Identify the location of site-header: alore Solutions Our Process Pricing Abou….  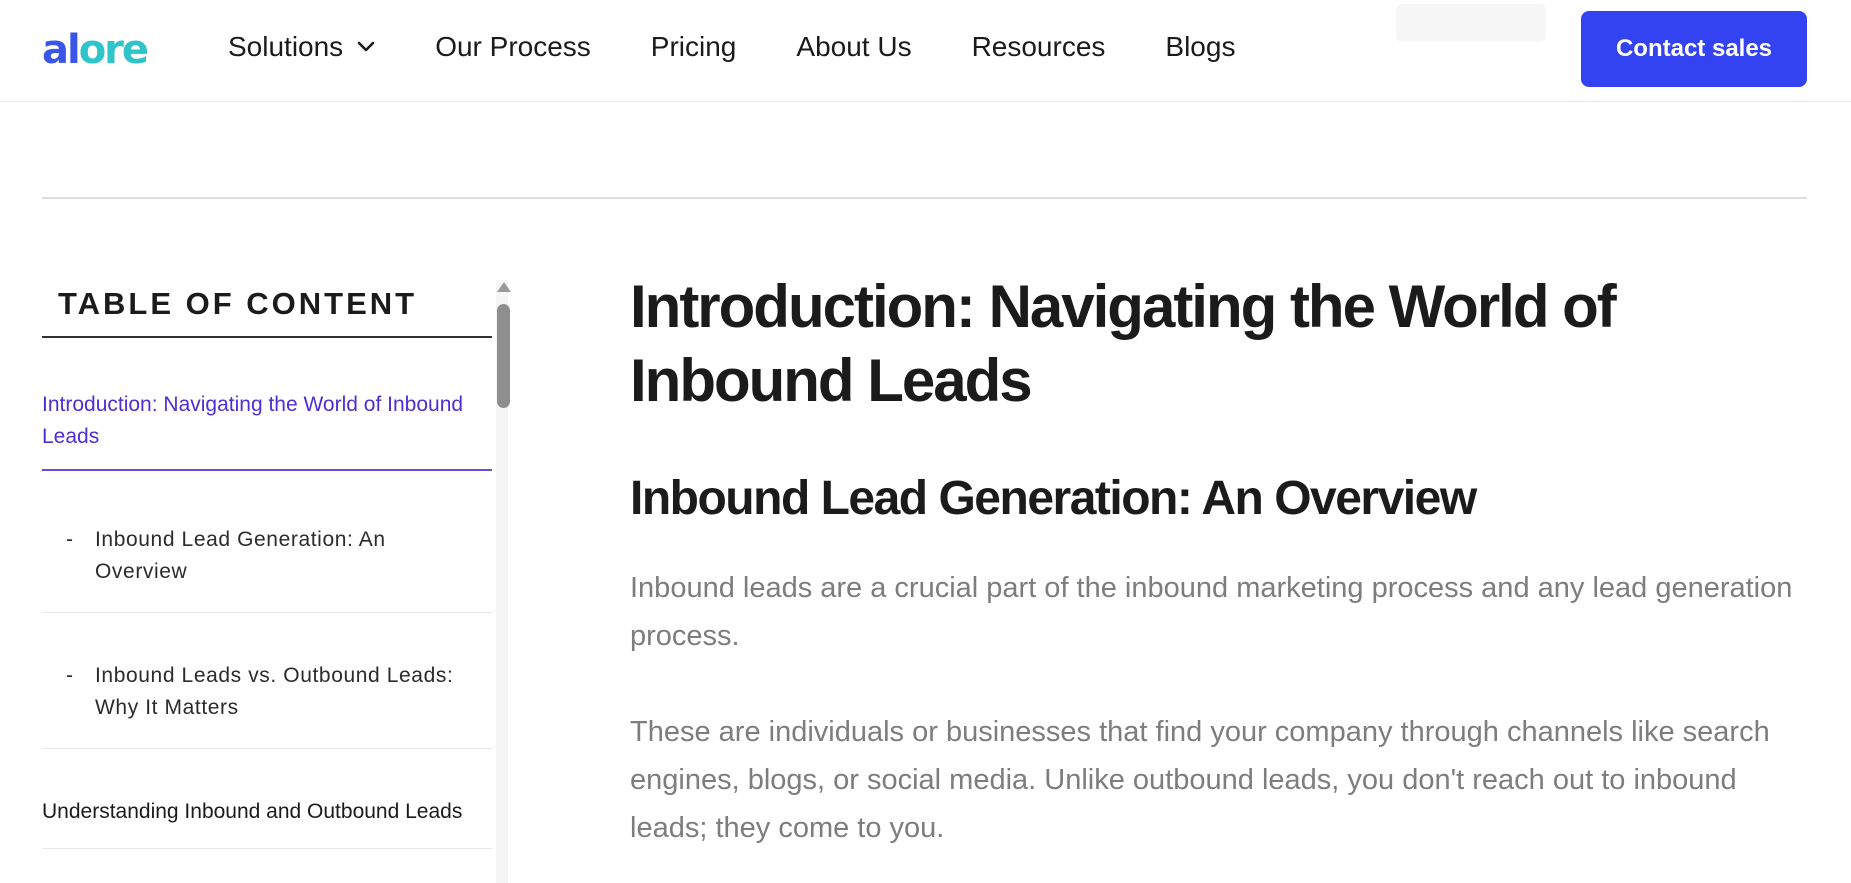
(925, 51).